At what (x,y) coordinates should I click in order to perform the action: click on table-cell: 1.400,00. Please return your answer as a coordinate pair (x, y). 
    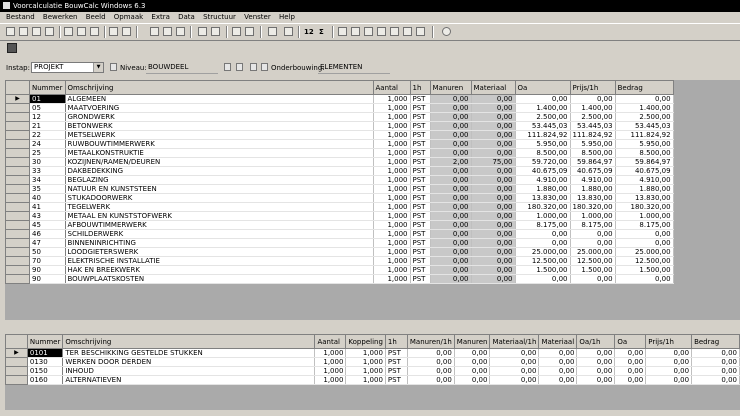
    Looking at the image, I should click on (593, 108).